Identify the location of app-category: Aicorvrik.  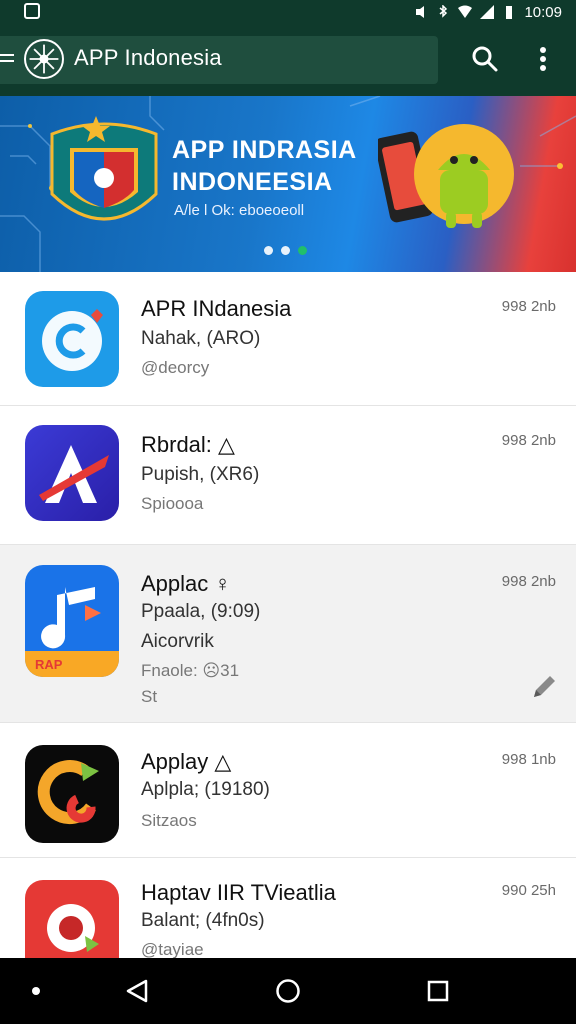
(177, 641).